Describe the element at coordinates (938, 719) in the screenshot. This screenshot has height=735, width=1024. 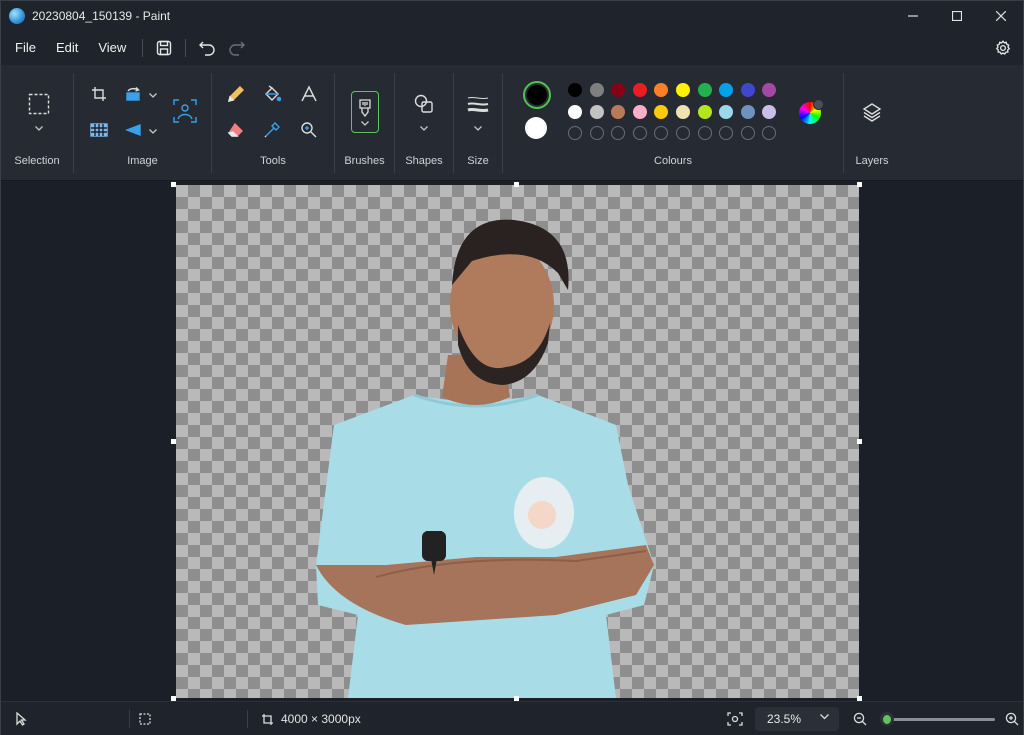
I see `zoom-slider` at that location.